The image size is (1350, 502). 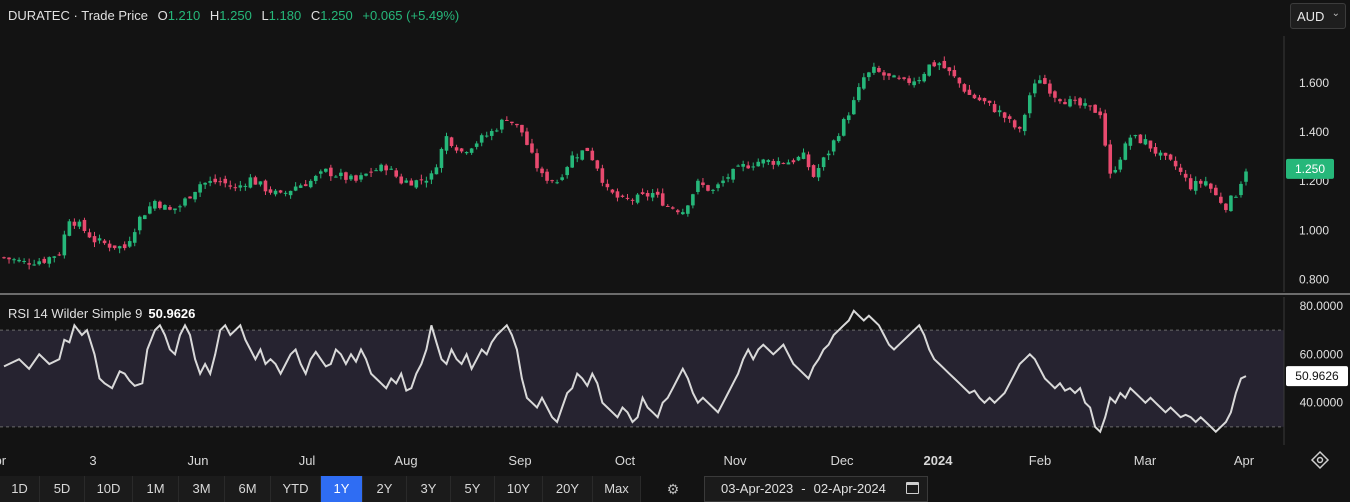 What do you see at coordinates (617, 489) in the screenshot?
I see `range-button-max: Max` at bounding box center [617, 489].